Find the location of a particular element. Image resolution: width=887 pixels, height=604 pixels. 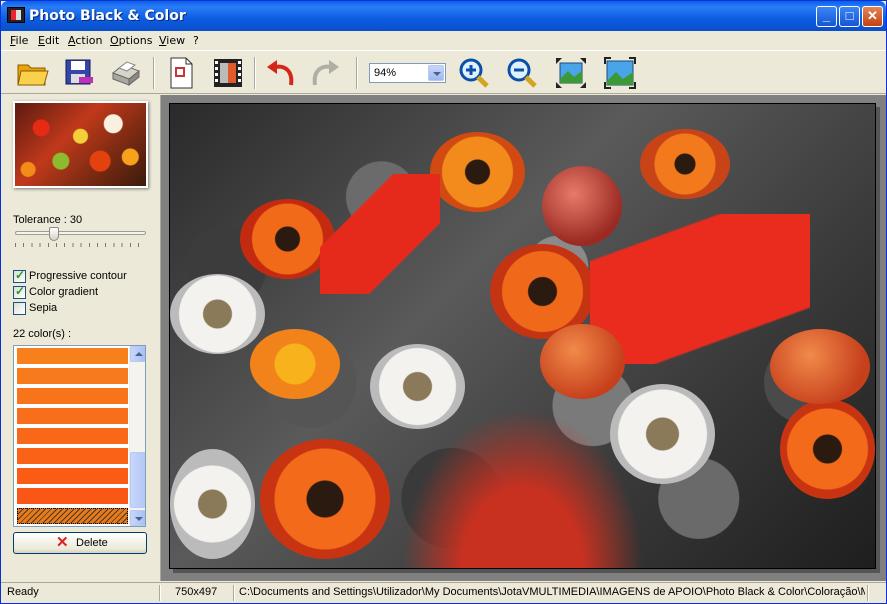

zoom-value: 94% is located at coordinates (385, 73).